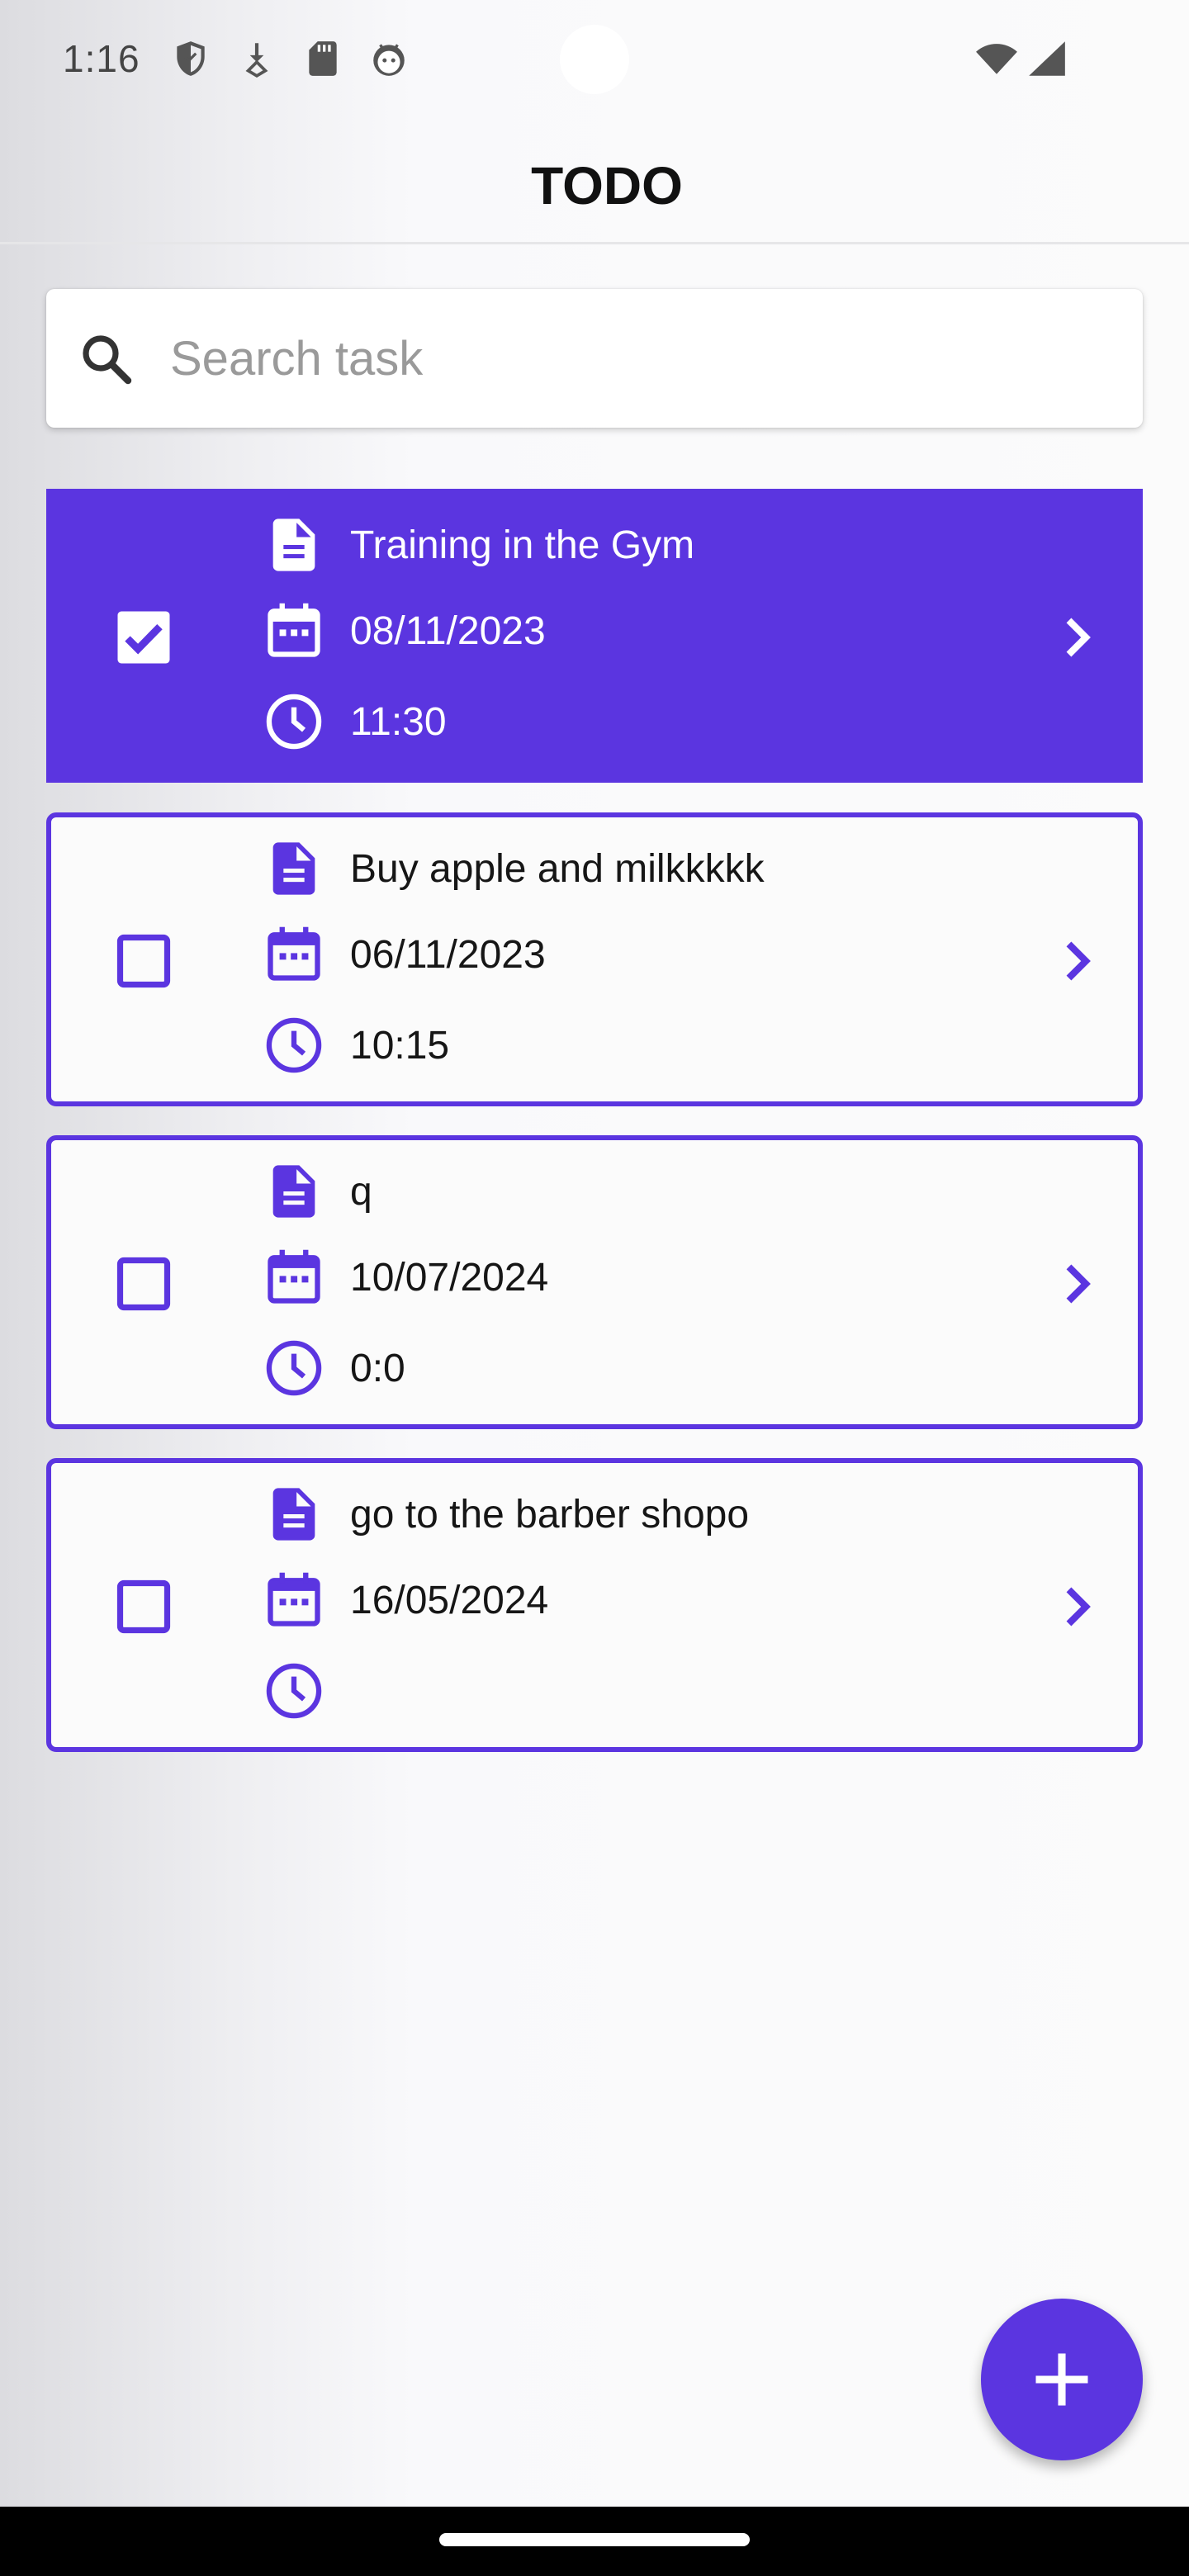 This screenshot has height=2576, width=1189. What do you see at coordinates (256, 60) in the screenshot?
I see `download-icon` at bounding box center [256, 60].